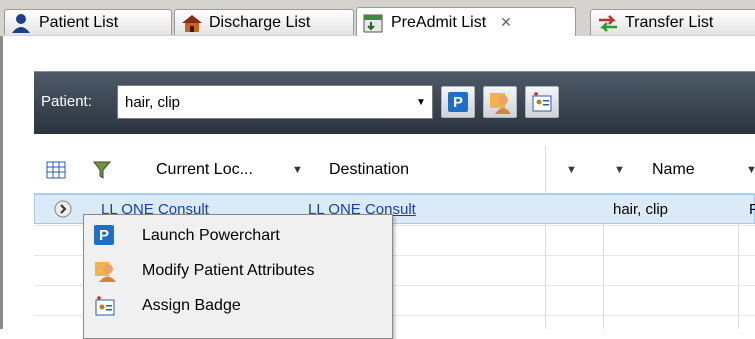  Describe the element at coordinates (545, 237) in the screenshot. I see `column-divider` at that location.